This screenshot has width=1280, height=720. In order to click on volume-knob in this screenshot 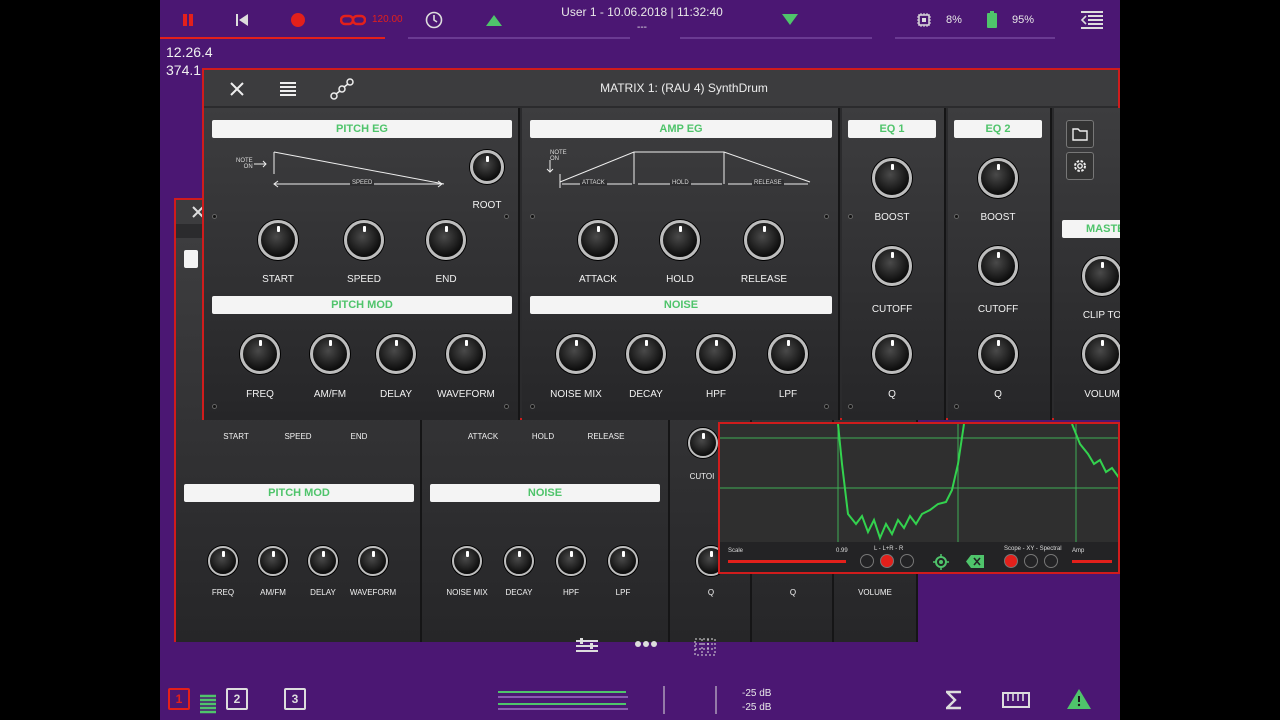, I will do `click(1101, 354)`.